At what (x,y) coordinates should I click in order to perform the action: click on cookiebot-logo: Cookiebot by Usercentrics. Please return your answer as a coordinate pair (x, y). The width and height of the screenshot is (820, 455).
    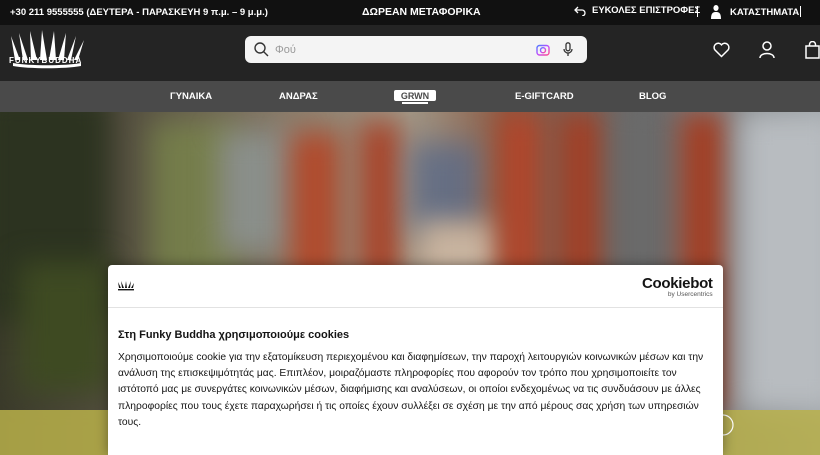
    Looking at the image, I should click on (677, 286).